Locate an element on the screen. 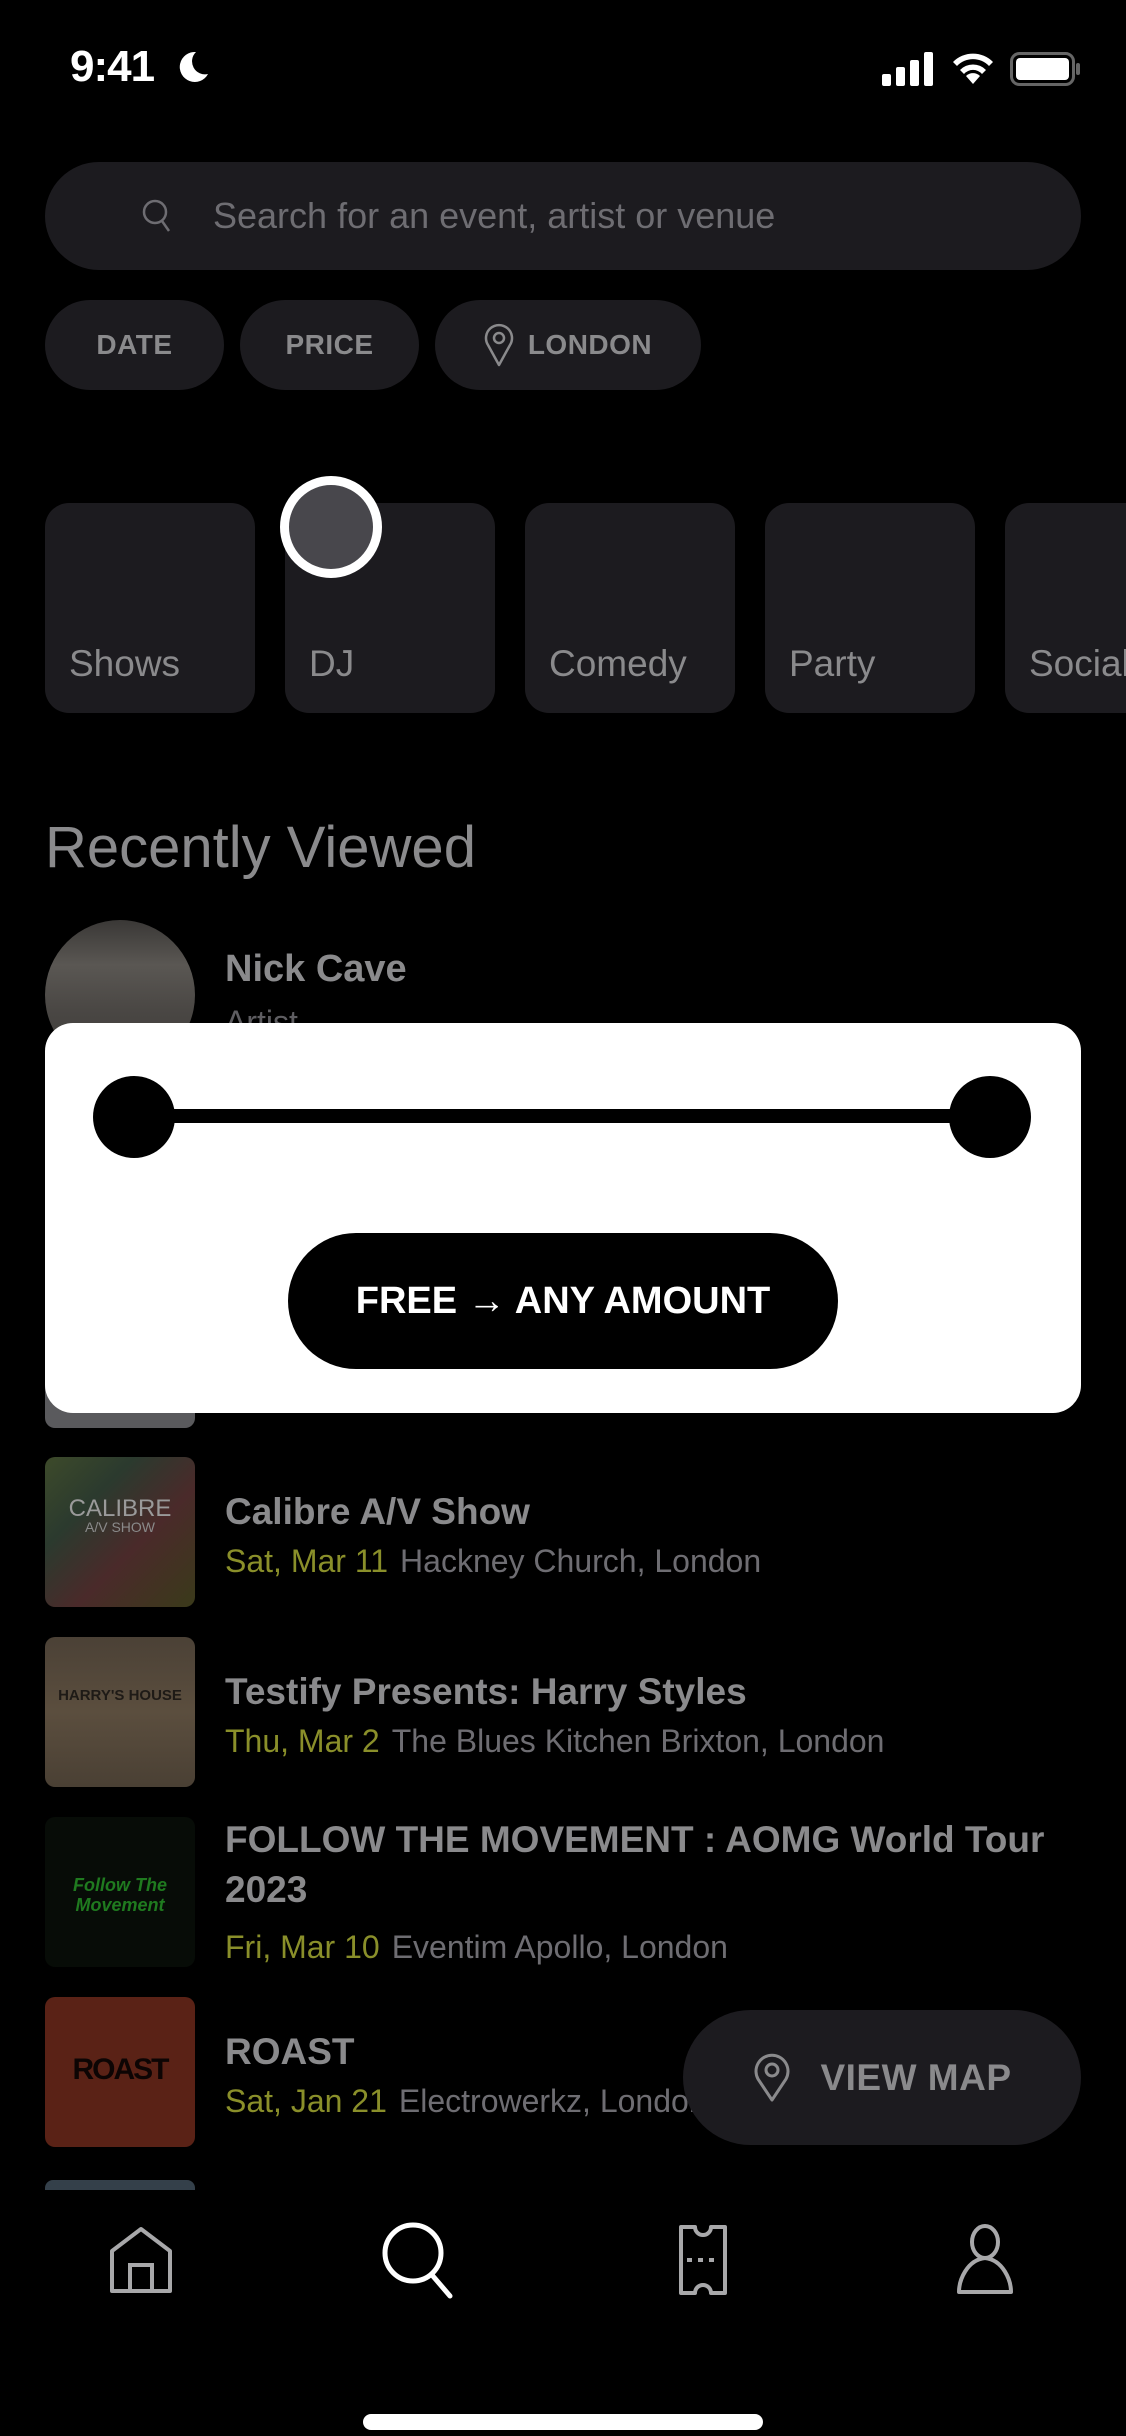 The image size is (1126, 2436). category-card-shows: Shows is located at coordinates (150, 608).